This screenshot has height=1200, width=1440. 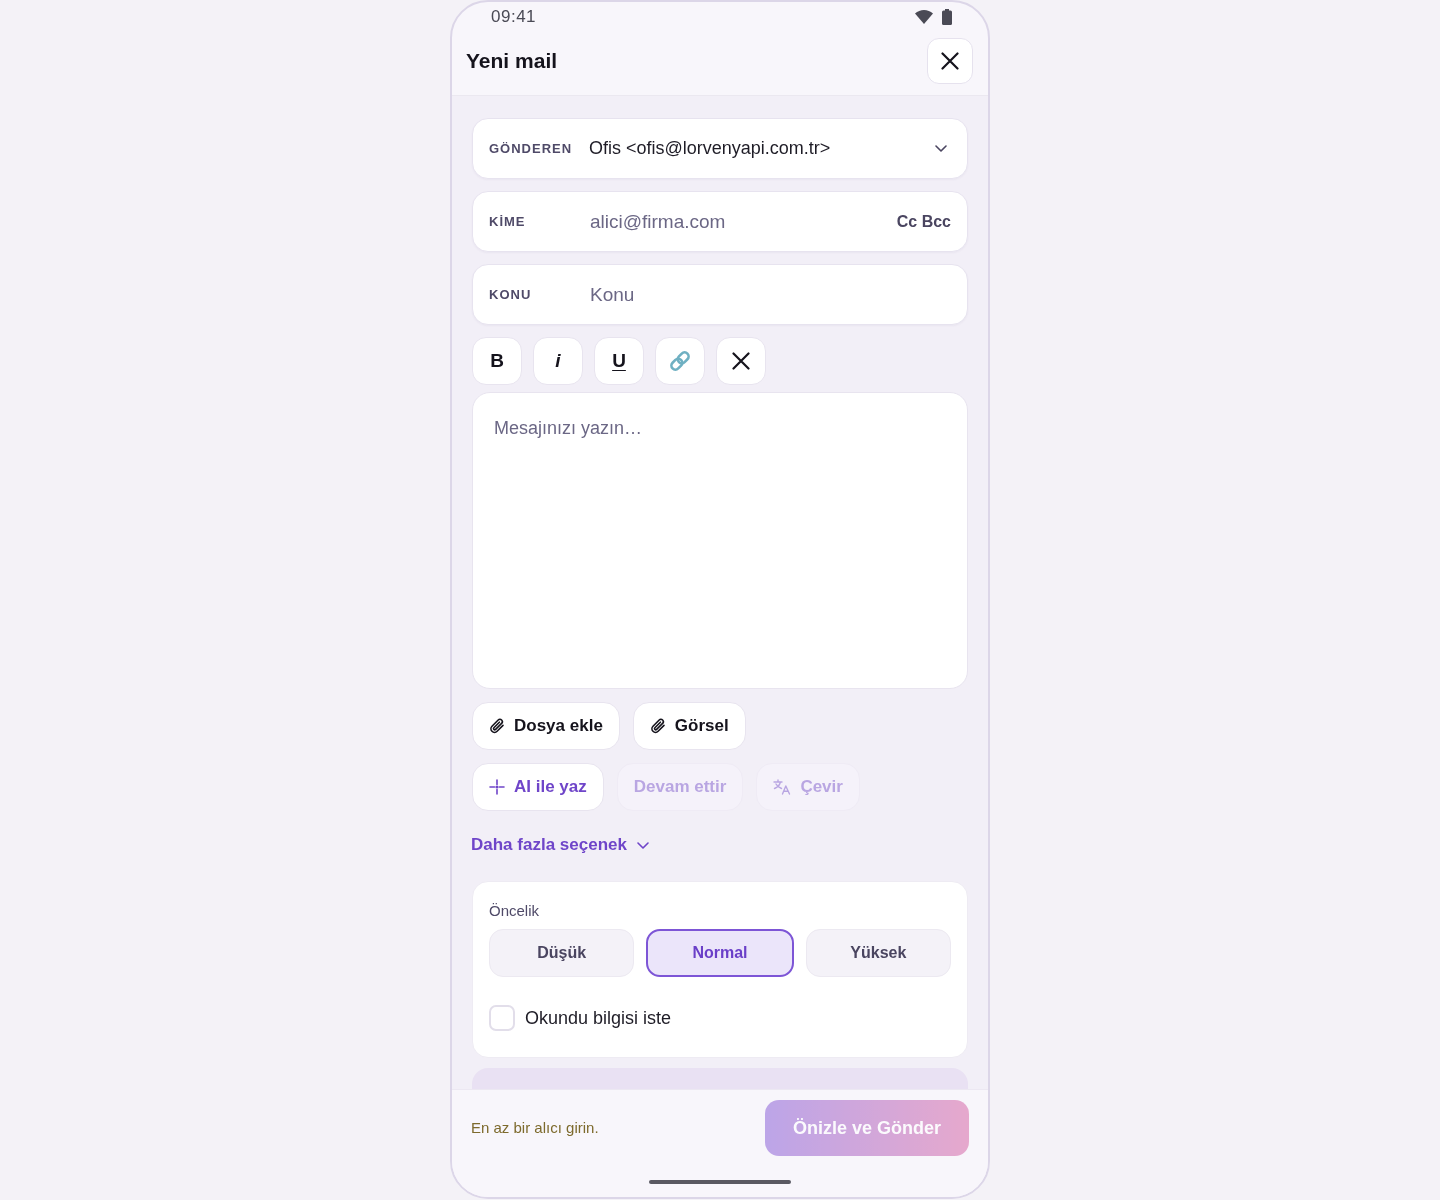 What do you see at coordinates (598, 1018) in the screenshot?
I see `read-receipt-label: Okundu bilgisi iste` at bounding box center [598, 1018].